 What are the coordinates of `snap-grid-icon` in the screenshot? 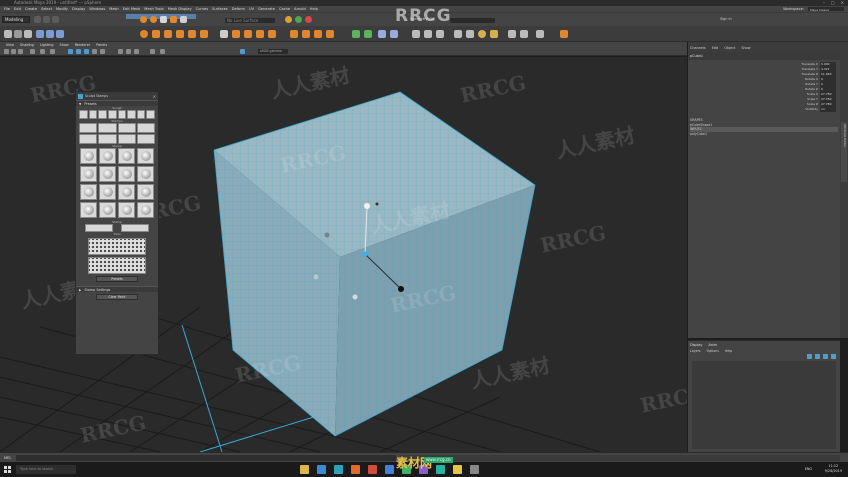 It's located at (143, 19).